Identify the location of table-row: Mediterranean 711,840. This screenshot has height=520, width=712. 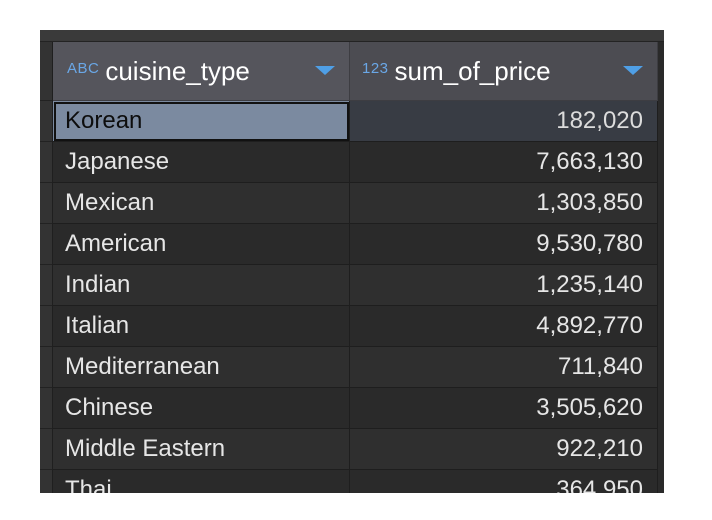
(355, 367).